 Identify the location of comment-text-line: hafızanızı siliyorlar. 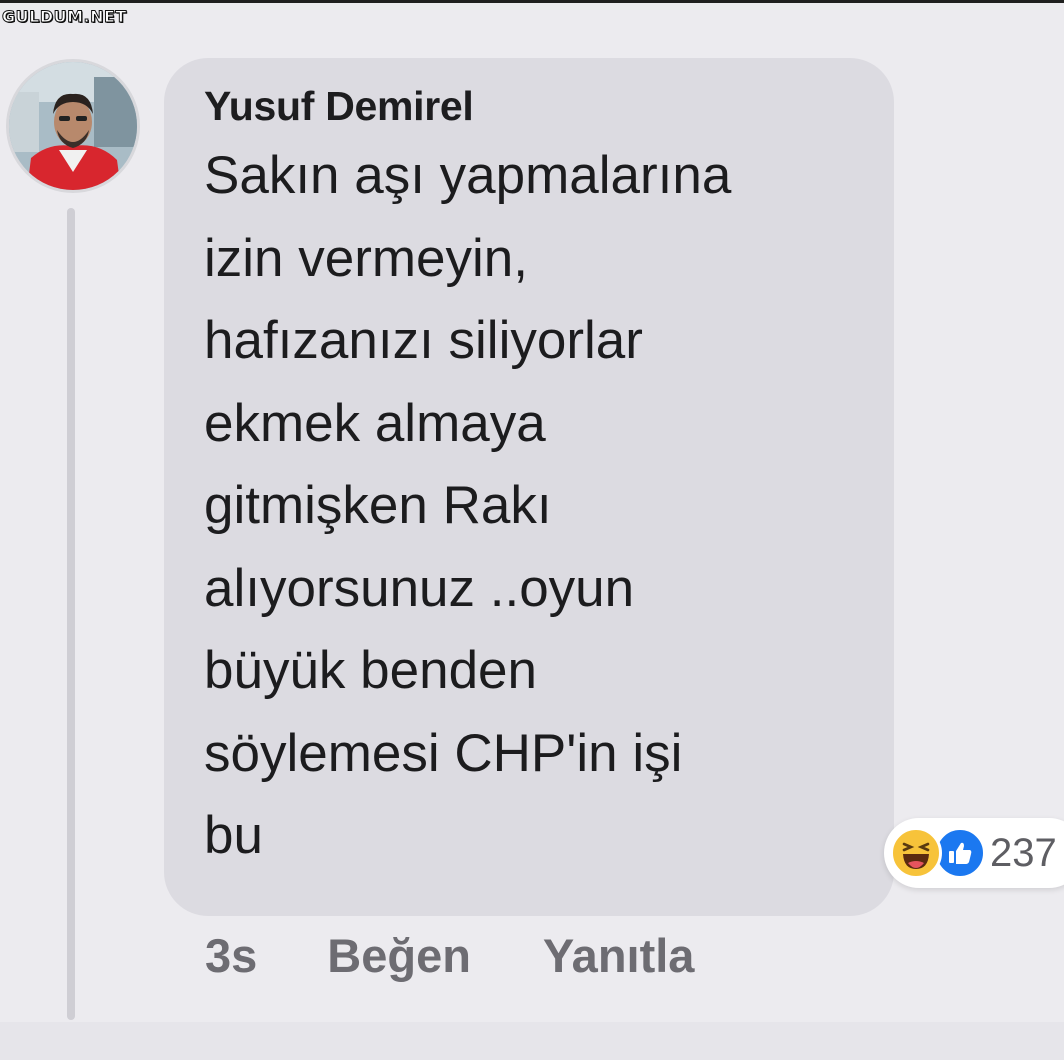
(423, 341).